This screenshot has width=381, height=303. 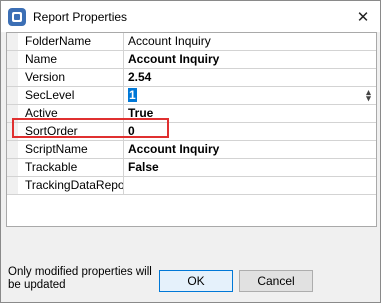 I want to click on property-value: 0, so click(x=250, y=131).